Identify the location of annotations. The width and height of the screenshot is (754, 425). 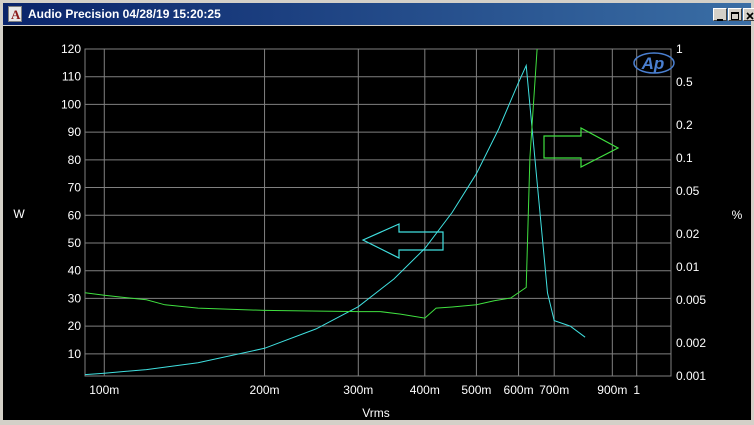
(490, 192).